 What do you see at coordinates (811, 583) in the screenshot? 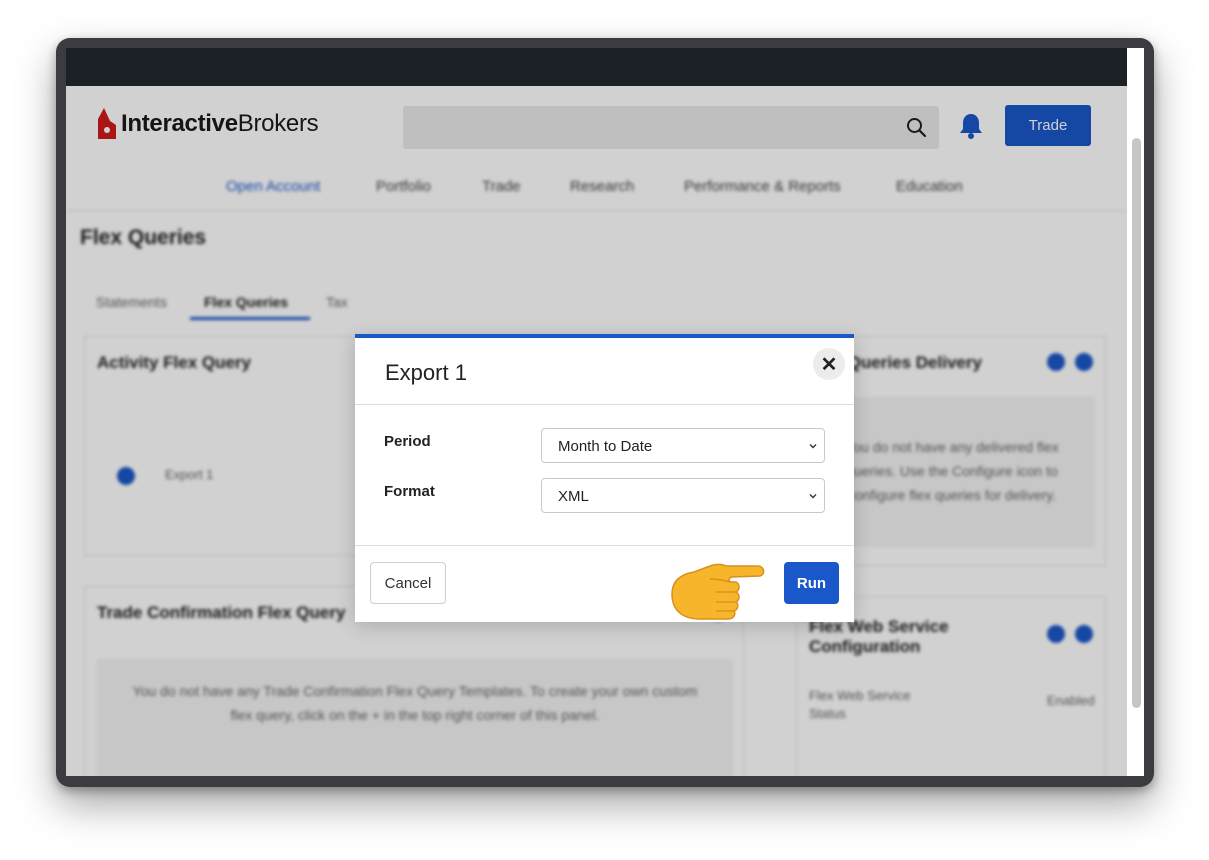
I see `run-button: Run` at bounding box center [811, 583].